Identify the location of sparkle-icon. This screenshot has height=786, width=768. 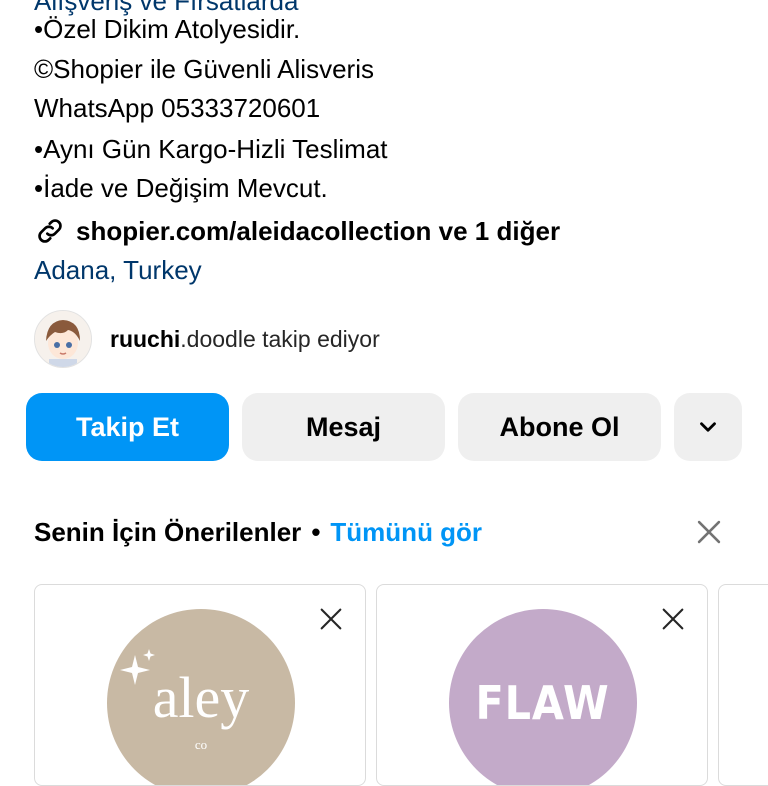
(137, 667).